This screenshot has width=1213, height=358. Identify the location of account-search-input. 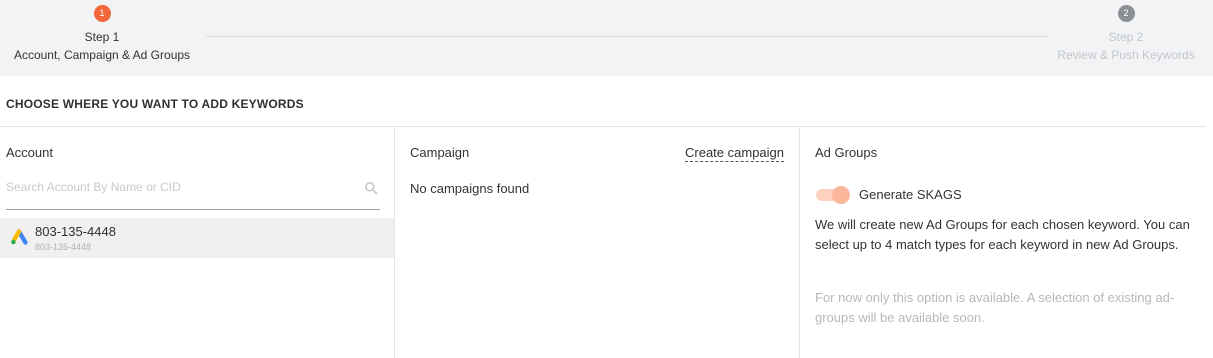
(176, 187).